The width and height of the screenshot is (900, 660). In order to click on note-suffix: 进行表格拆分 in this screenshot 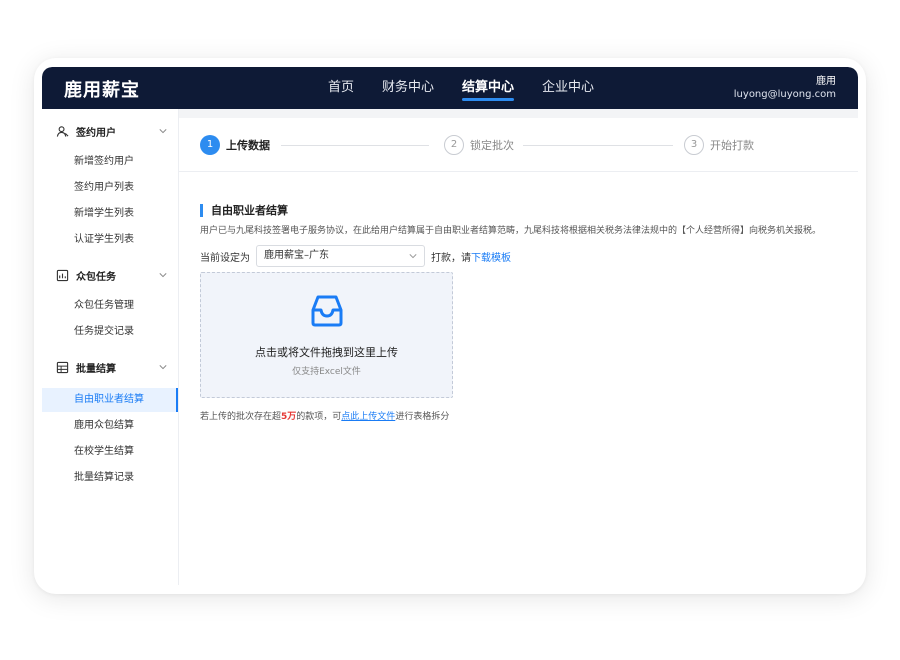, I will do `click(422, 417)`.